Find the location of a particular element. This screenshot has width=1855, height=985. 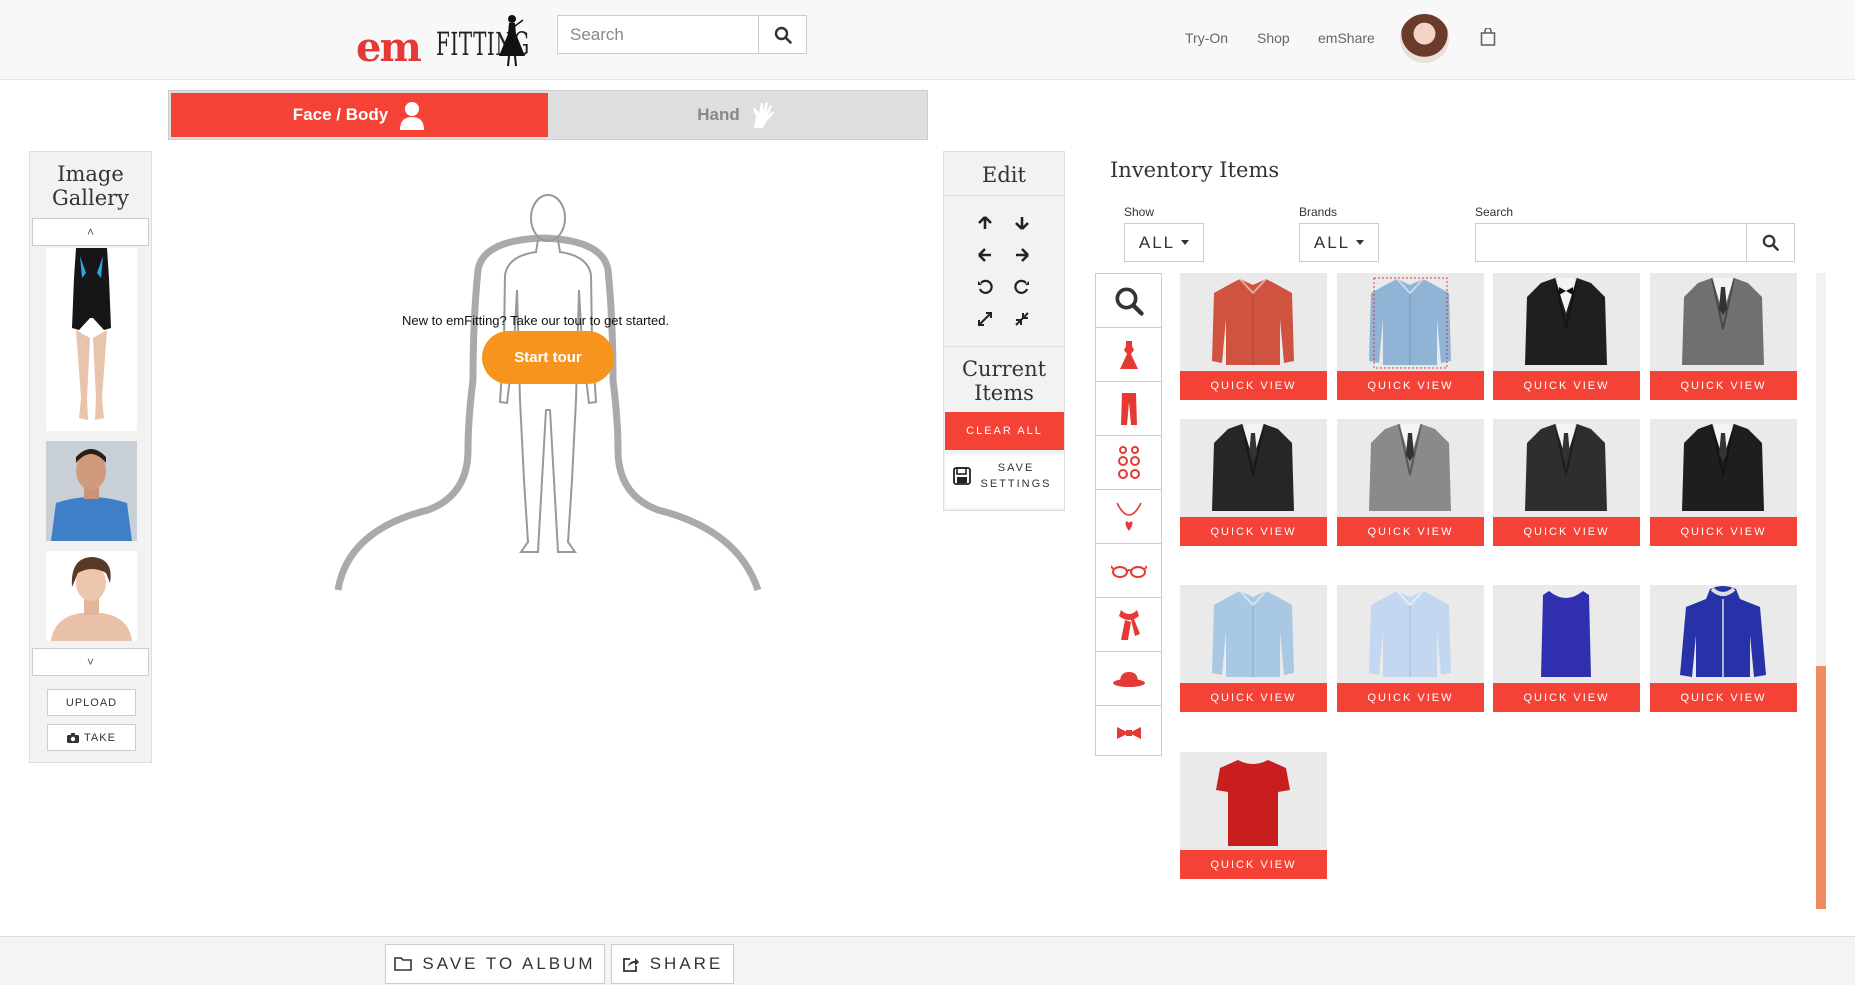

category-necklaces is located at coordinates (1128, 517).